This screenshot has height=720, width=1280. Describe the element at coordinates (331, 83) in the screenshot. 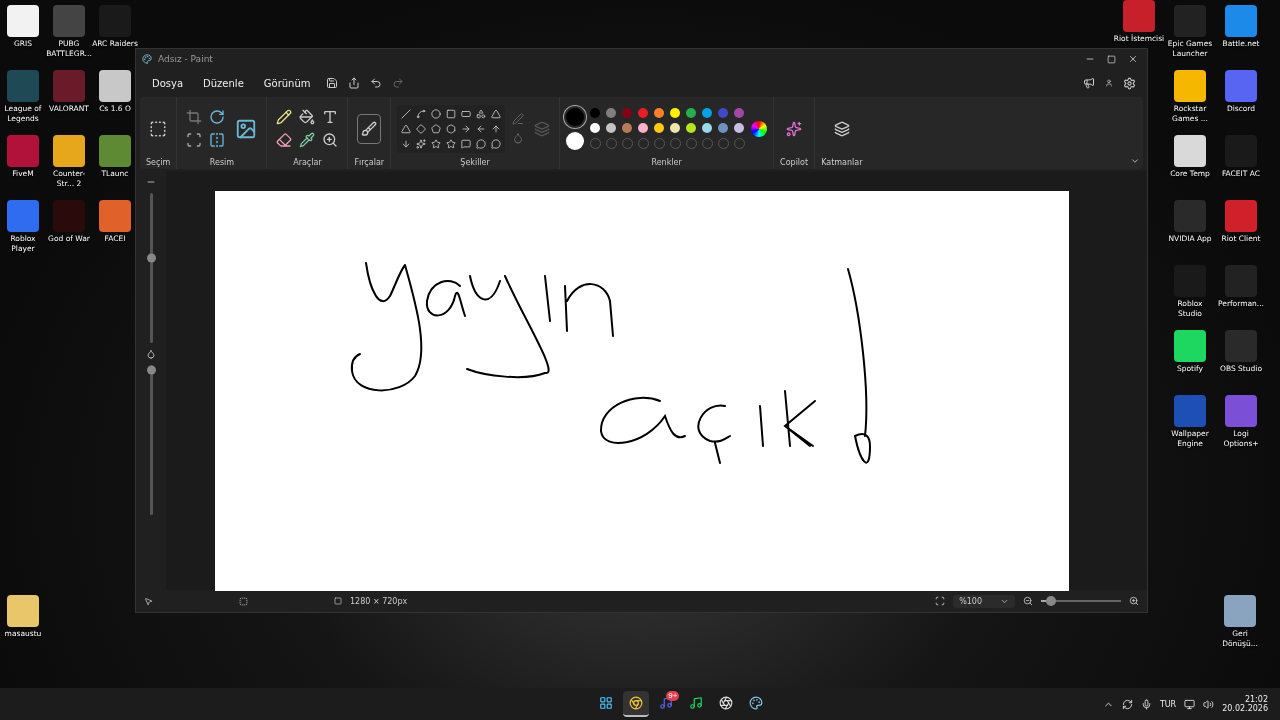

I see `save-icon` at that location.